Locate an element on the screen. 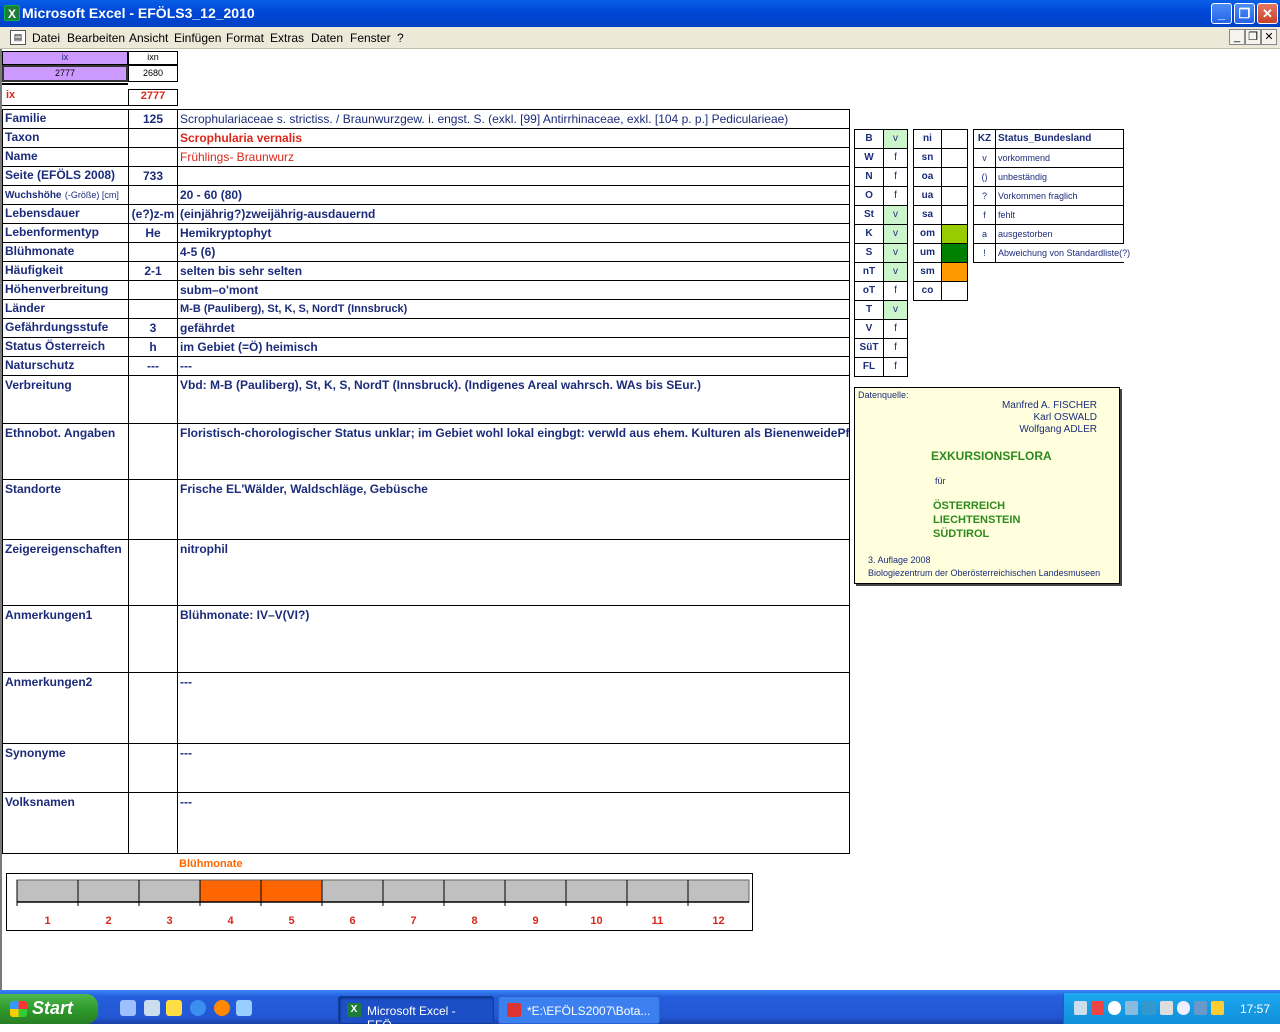  legend-key-3: f is located at coordinates (984, 215).